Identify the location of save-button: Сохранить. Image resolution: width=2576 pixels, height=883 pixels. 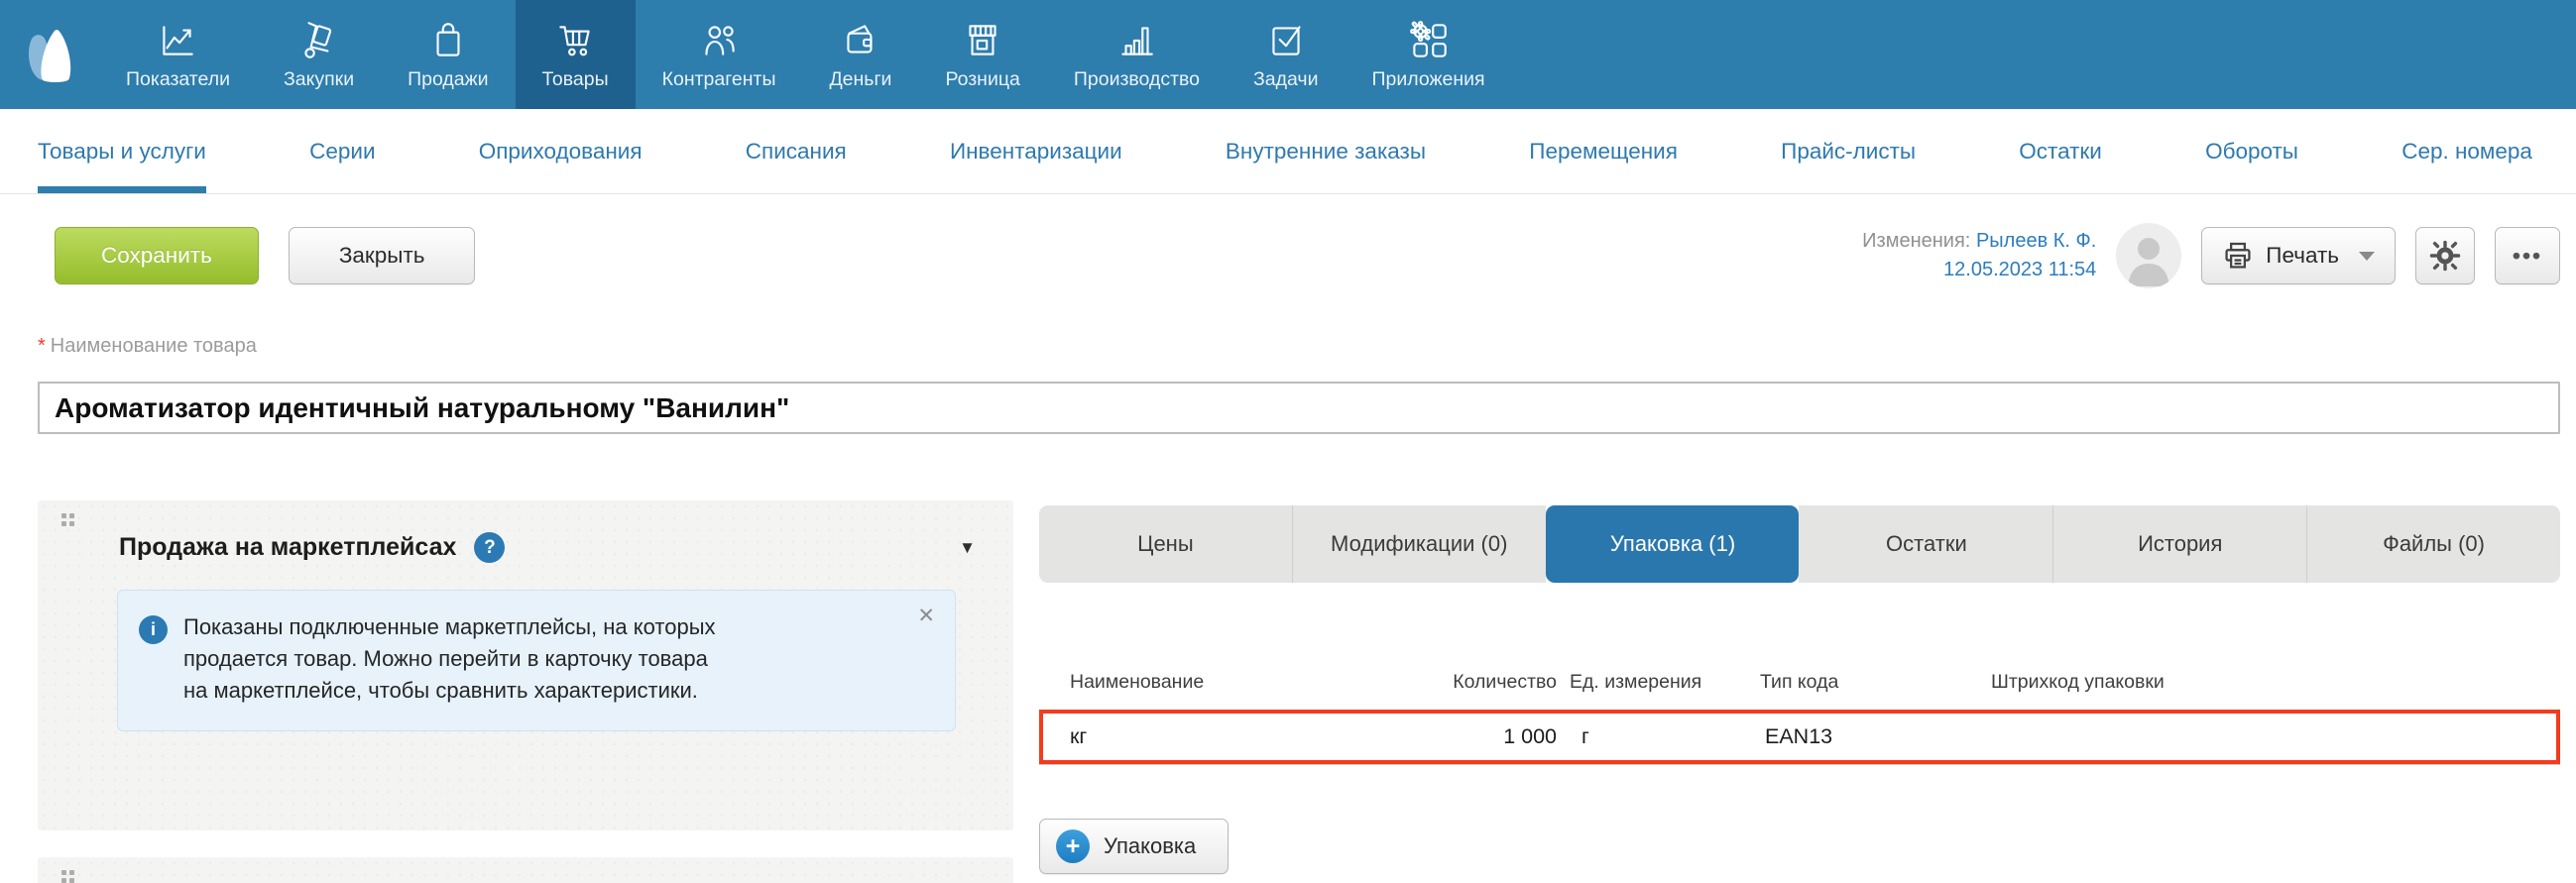
(157, 255).